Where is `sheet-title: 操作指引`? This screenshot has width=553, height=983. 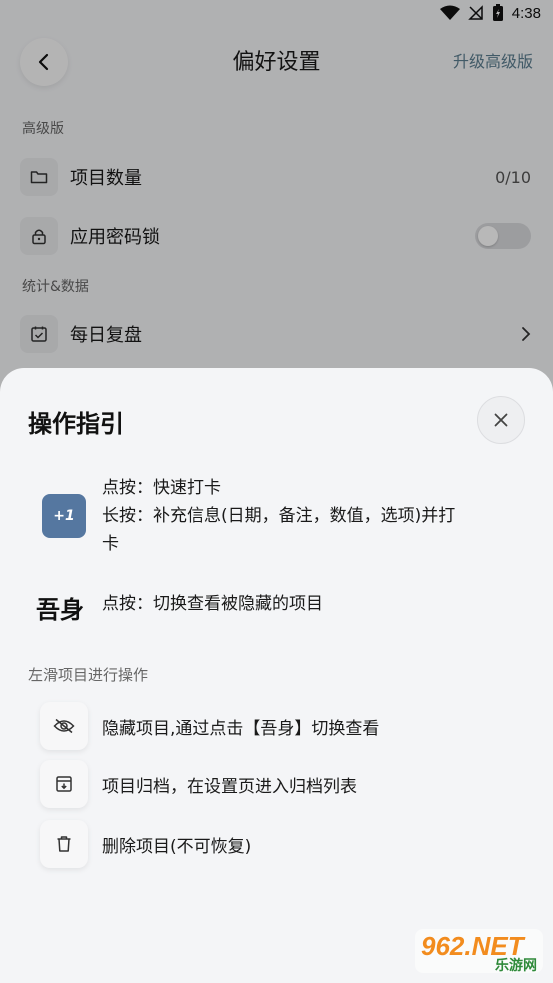 sheet-title: 操作指引 is located at coordinates (76, 424).